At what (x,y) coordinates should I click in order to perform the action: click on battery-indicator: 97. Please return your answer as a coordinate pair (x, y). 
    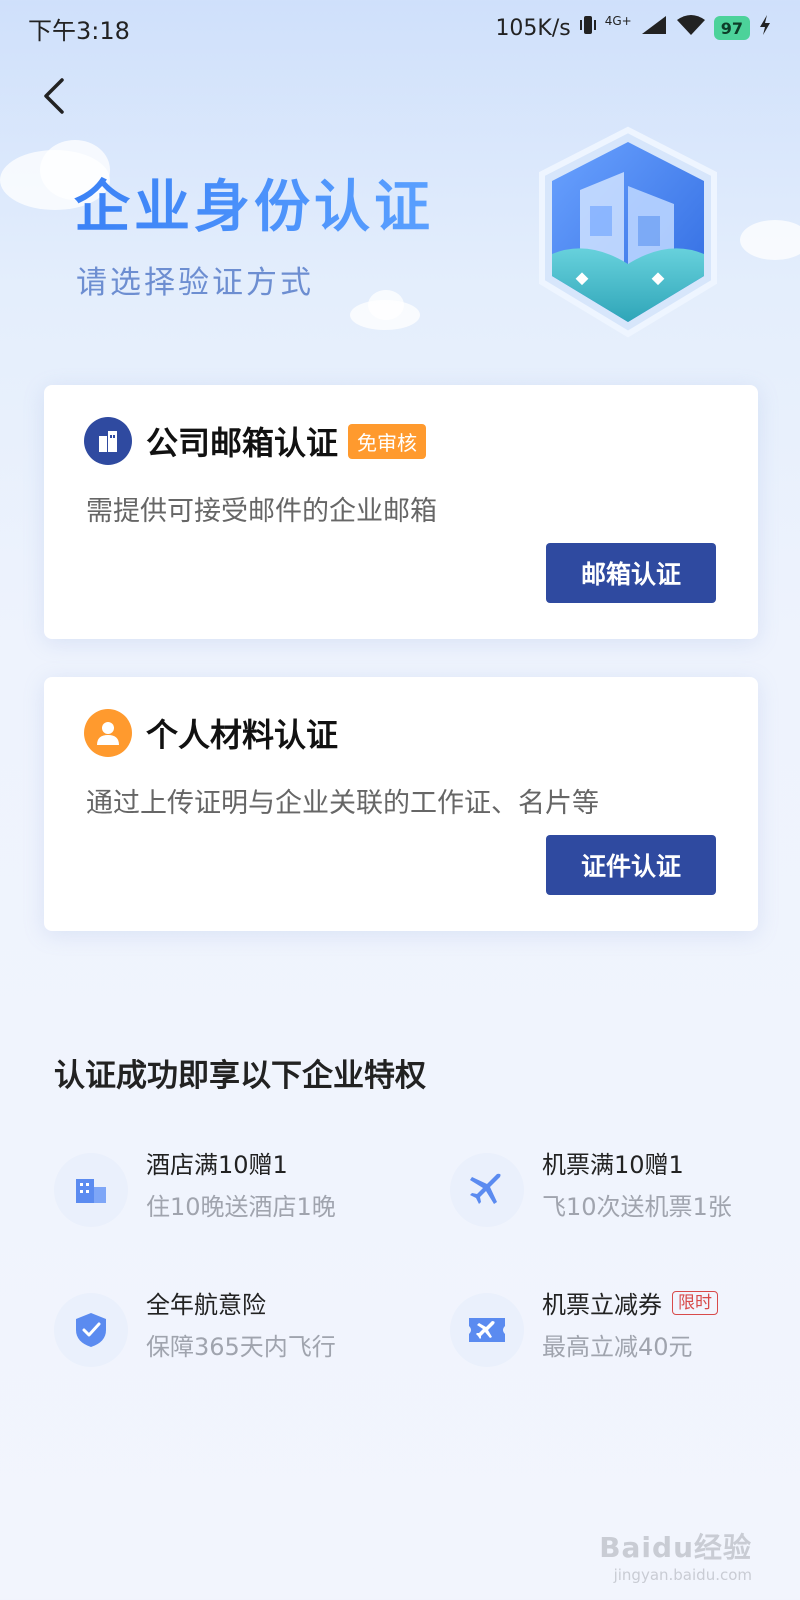
    Looking at the image, I should click on (731, 28).